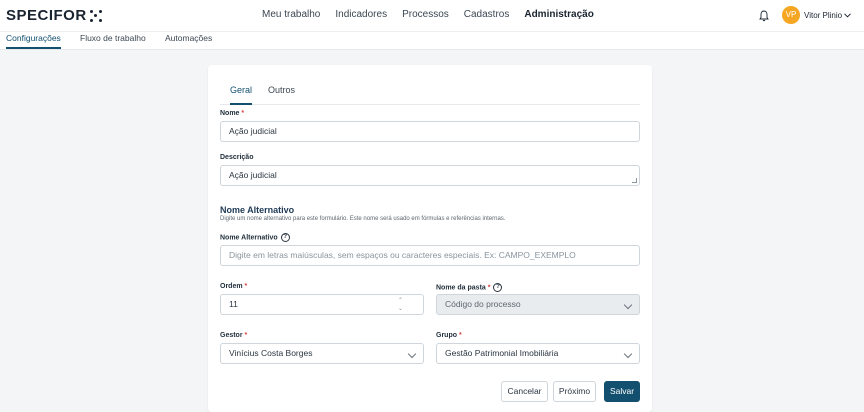  Describe the element at coordinates (622, 391) in the screenshot. I see `save-button: Salvar` at that location.